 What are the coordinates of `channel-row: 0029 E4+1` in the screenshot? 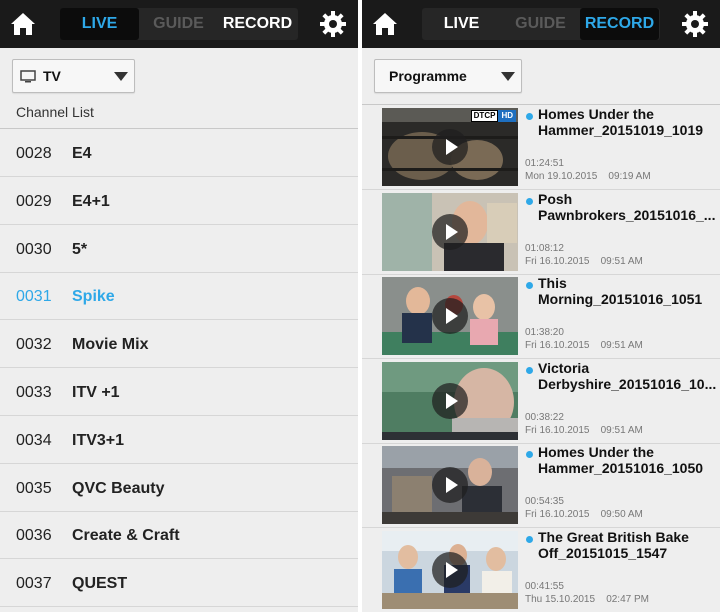 It's located at (179, 201).